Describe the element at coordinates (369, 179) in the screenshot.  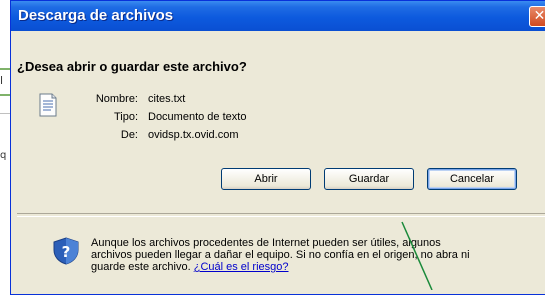
I see `save-button: Guardar` at that location.